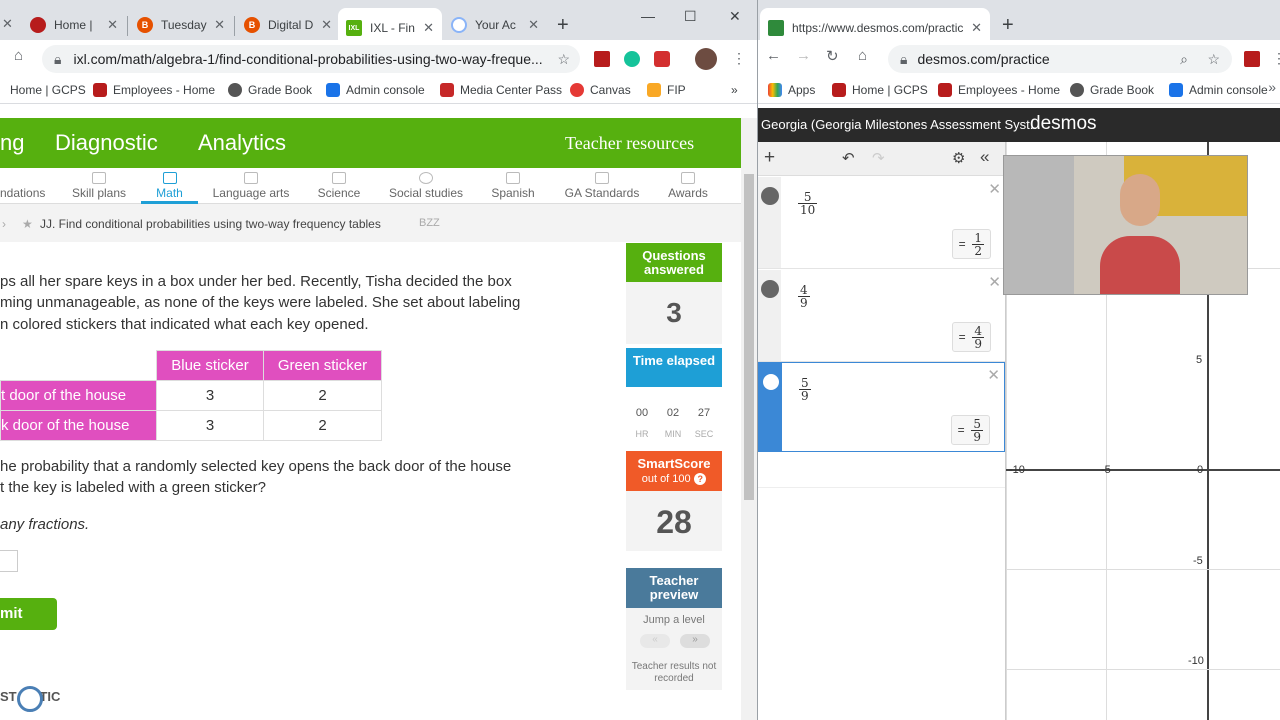 This screenshot has height=720, width=1280. Describe the element at coordinates (688, 186) in the screenshot. I see `subnav-awards: Awards` at that location.